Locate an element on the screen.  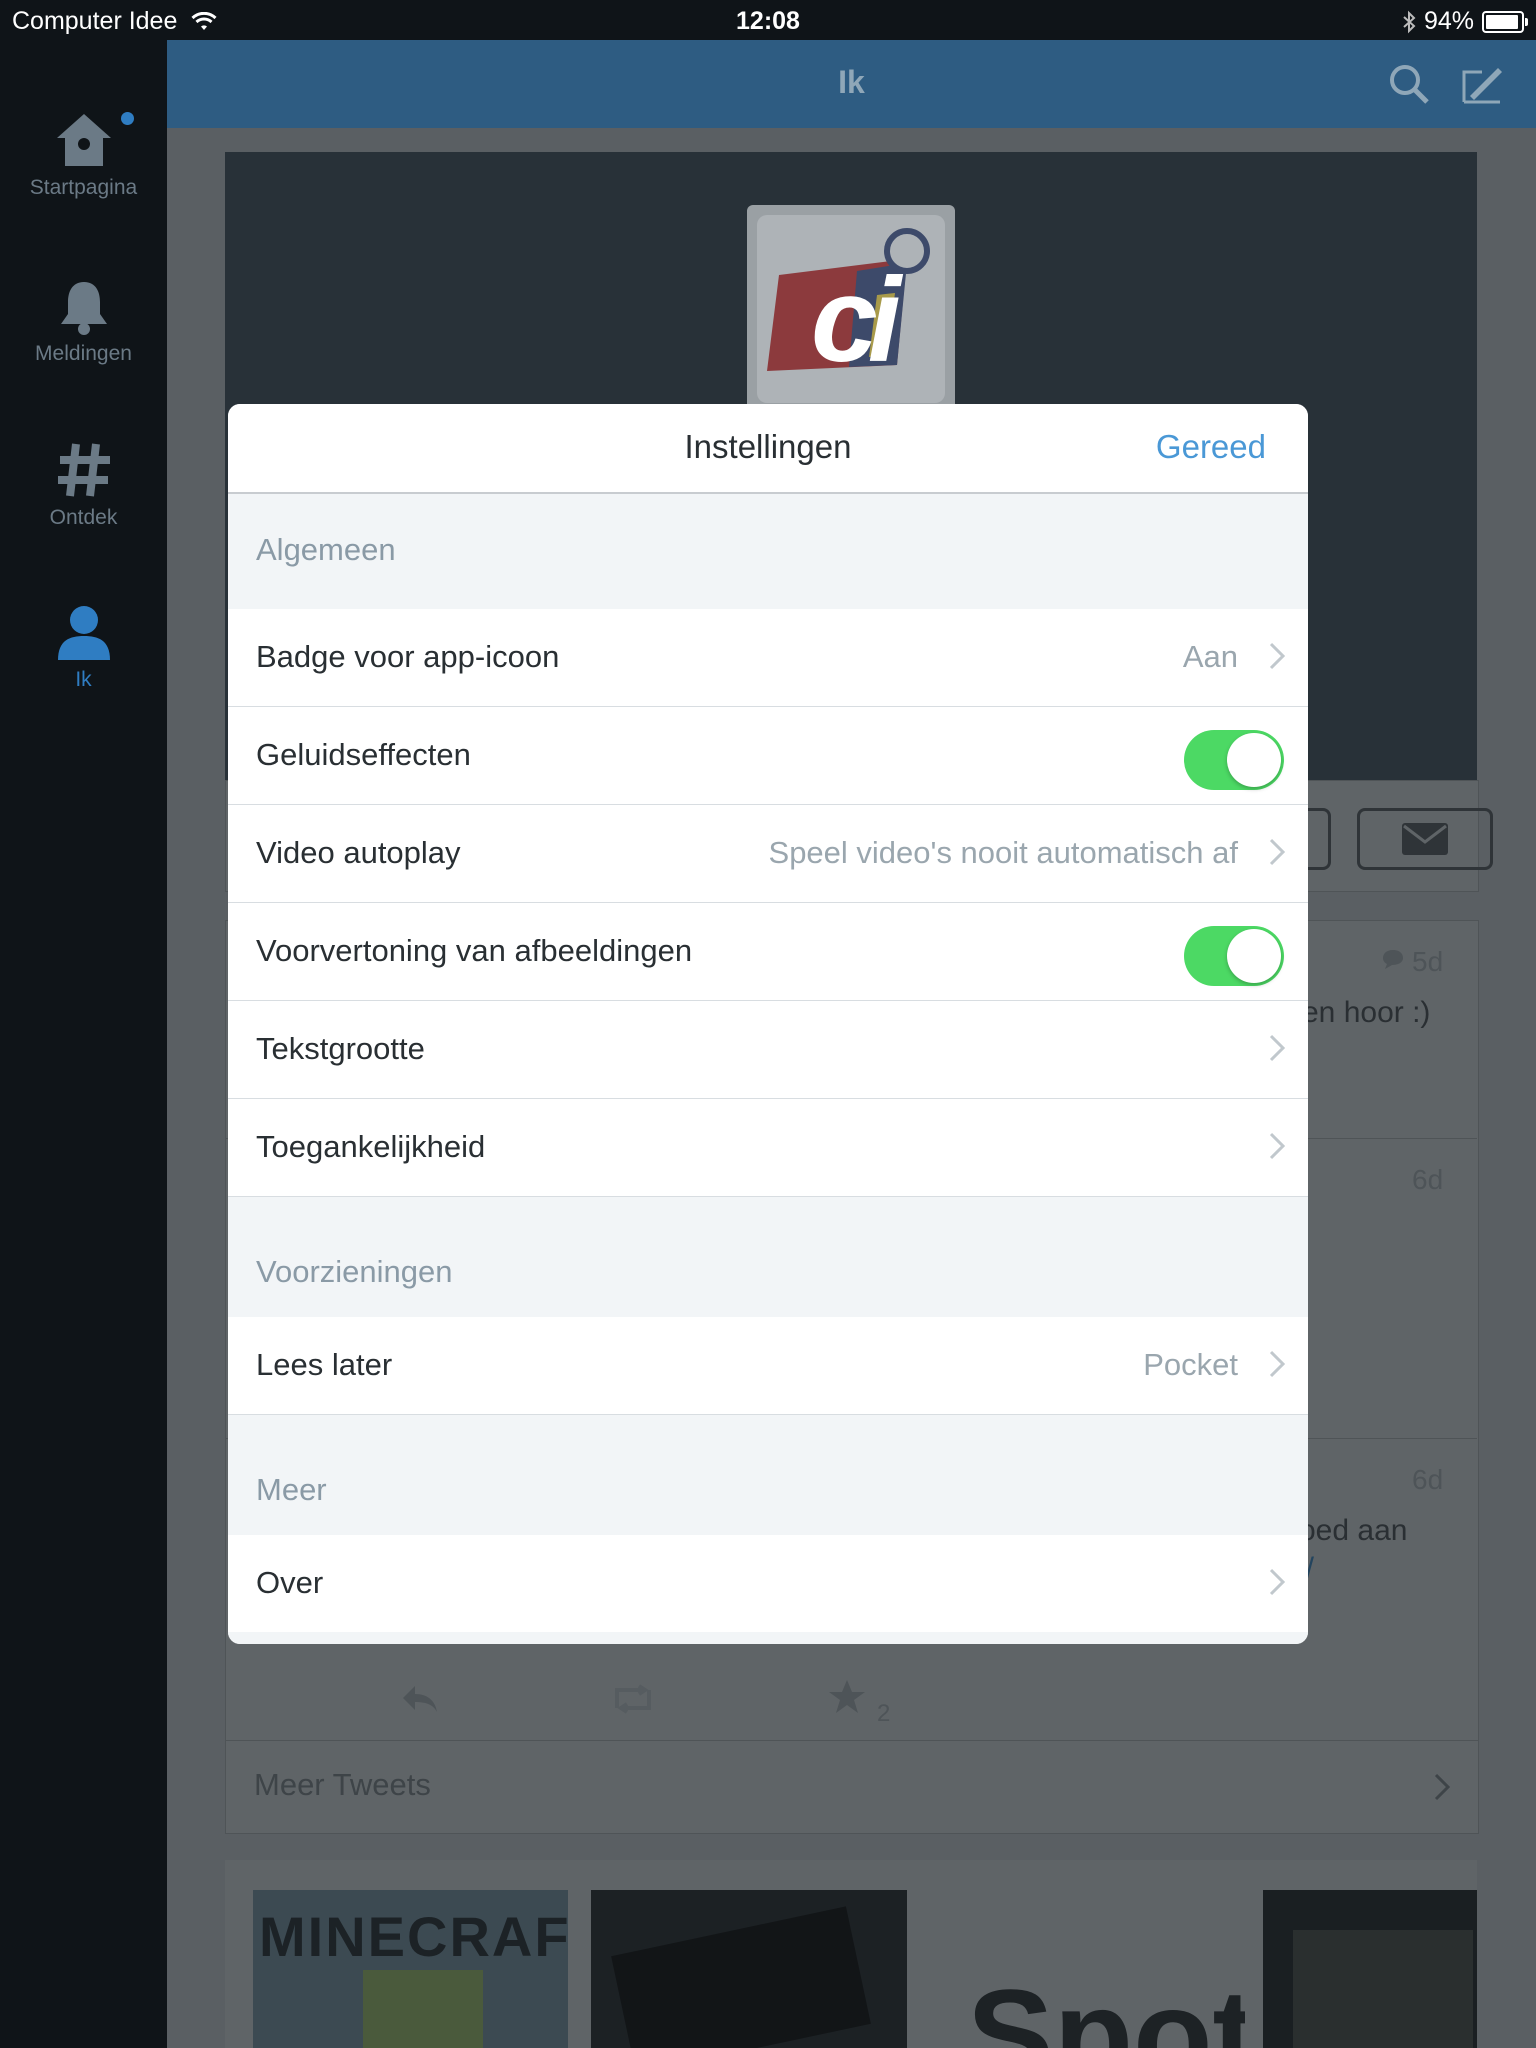
settings-row-about: Over is located at coordinates (768, 1583).